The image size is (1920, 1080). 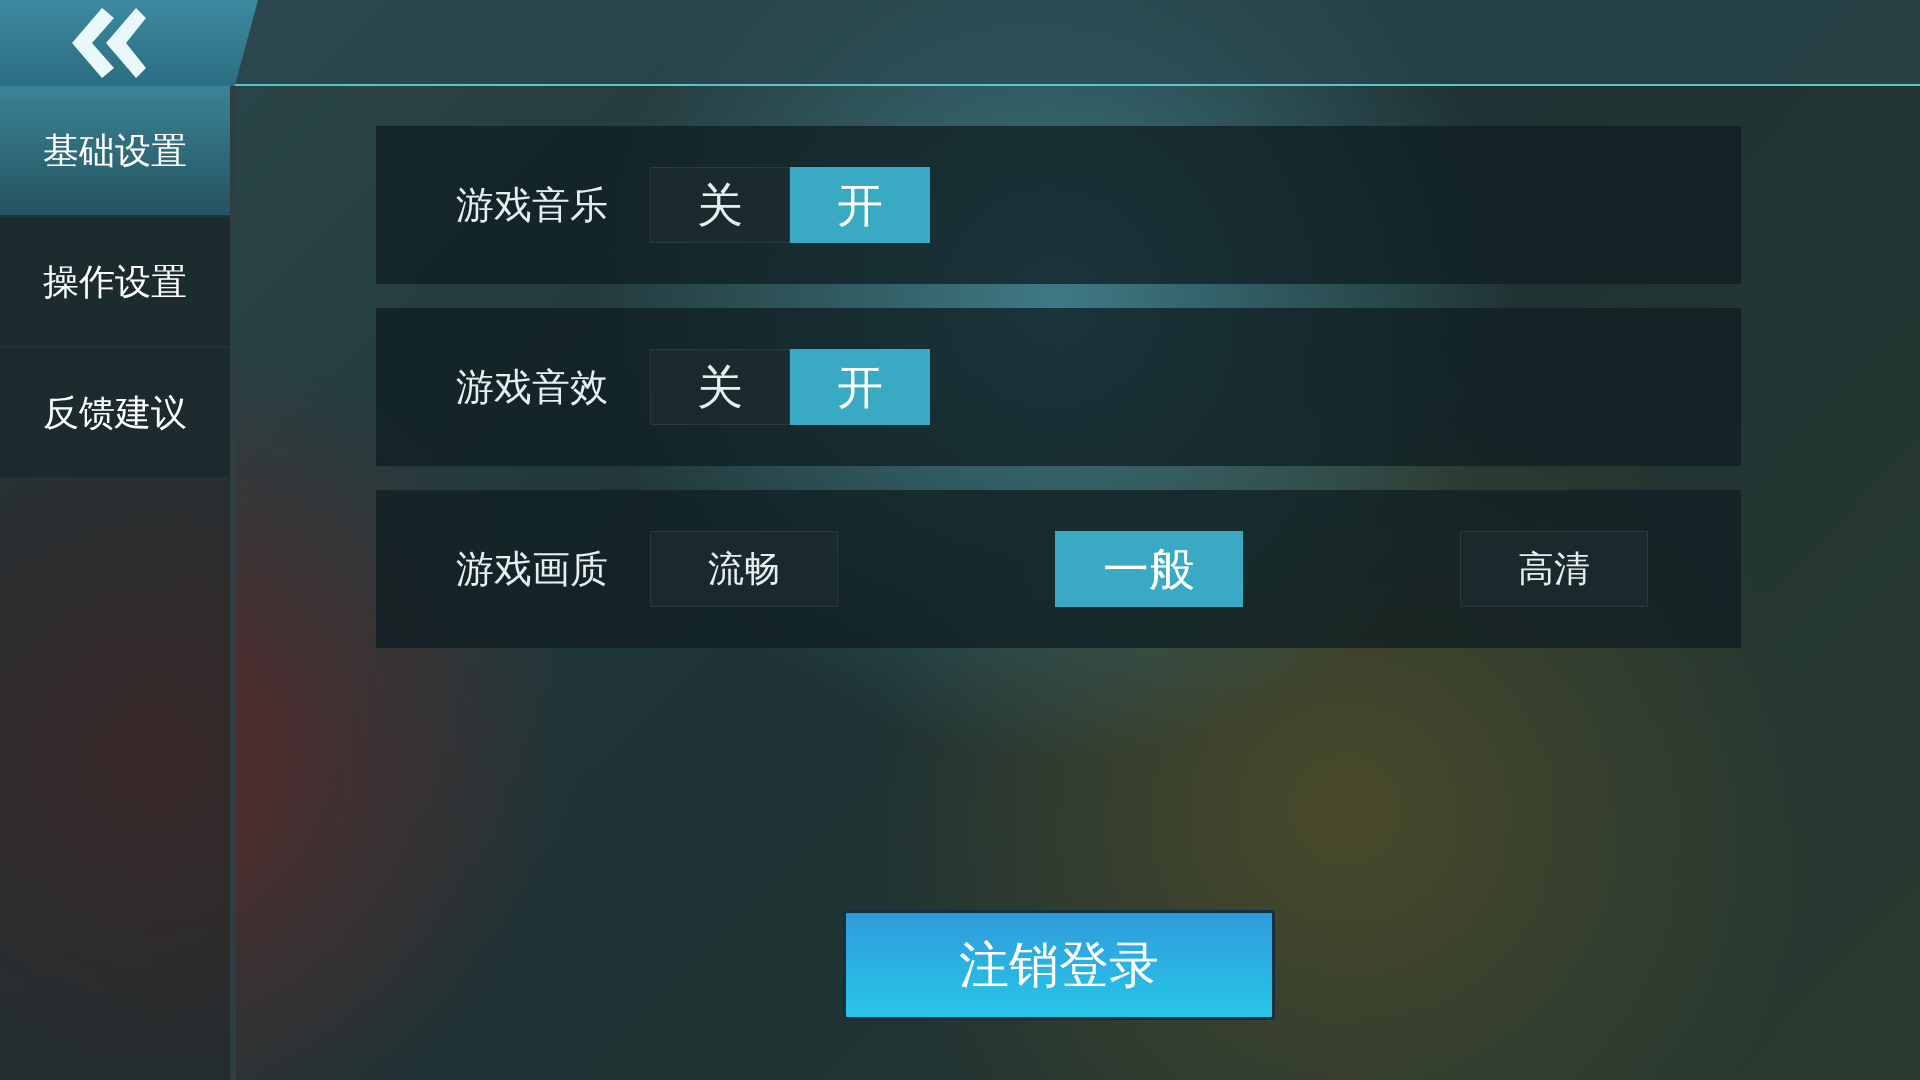 I want to click on setting-label: 游戏音效, so click(x=532, y=387).